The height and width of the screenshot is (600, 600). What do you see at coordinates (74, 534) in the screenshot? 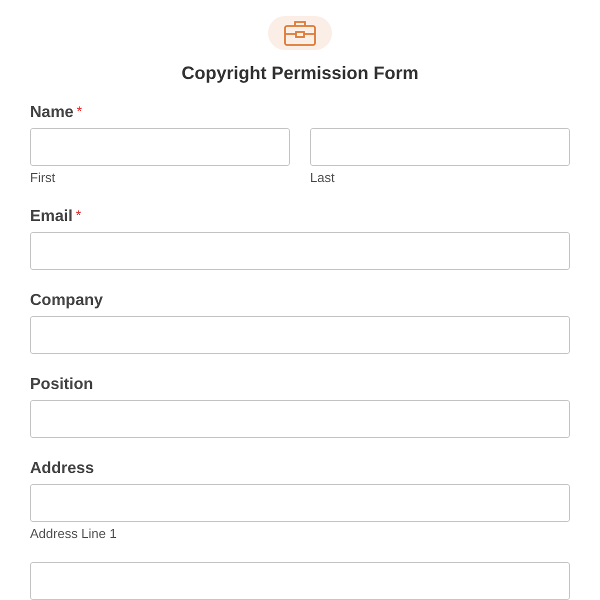
I see `sublabel: Address Line 1` at bounding box center [74, 534].